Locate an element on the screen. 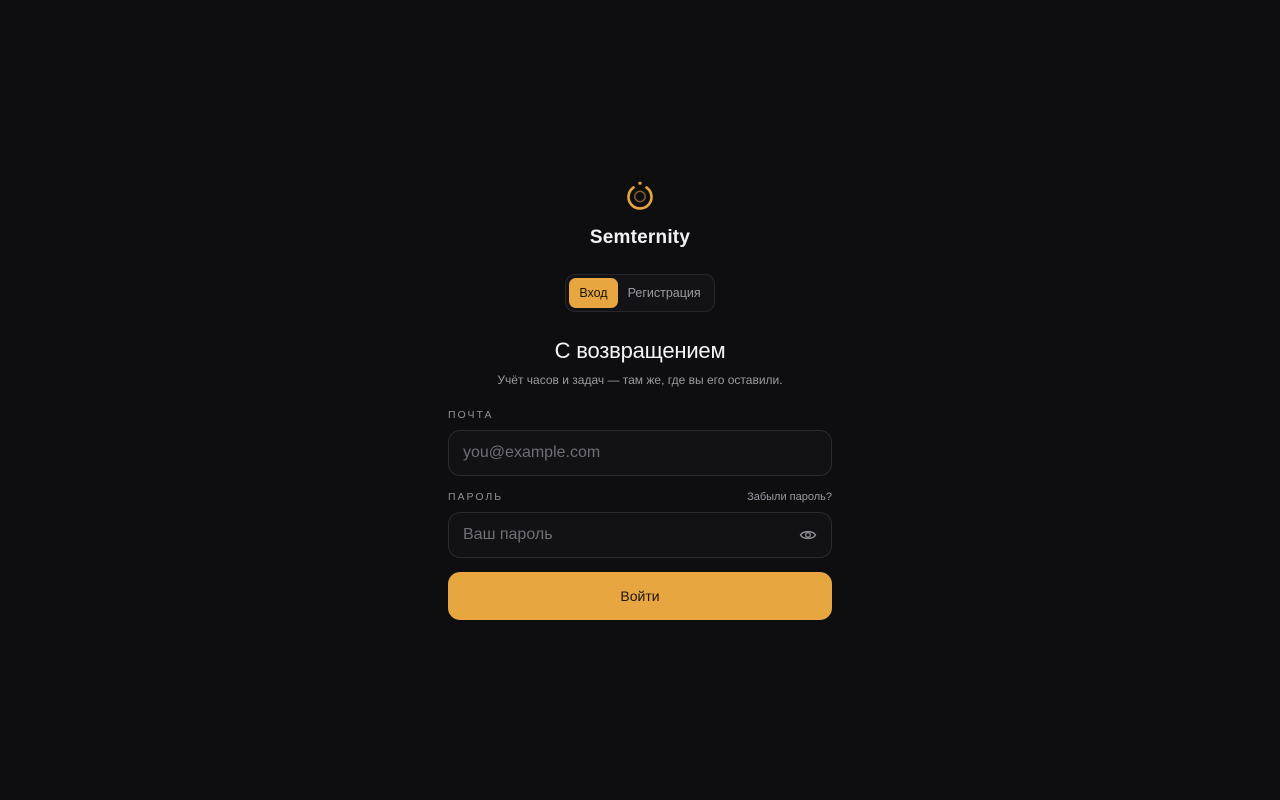  email-label-row: ПОЧТА is located at coordinates (640, 415).